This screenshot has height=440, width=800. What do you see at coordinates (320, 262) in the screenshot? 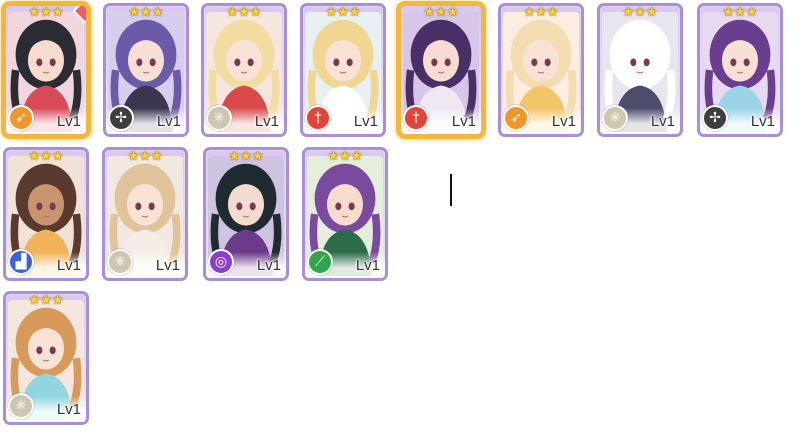
I see `staff-icon: ⟋` at bounding box center [320, 262].